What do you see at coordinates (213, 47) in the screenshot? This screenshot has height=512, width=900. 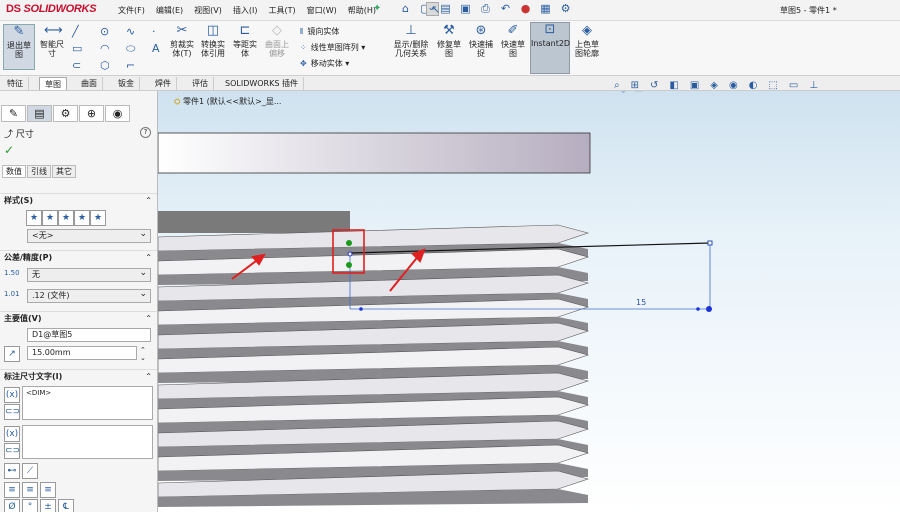 I see `convert-entities-button: ◫ 转换实体引用` at bounding box center [213, 47].